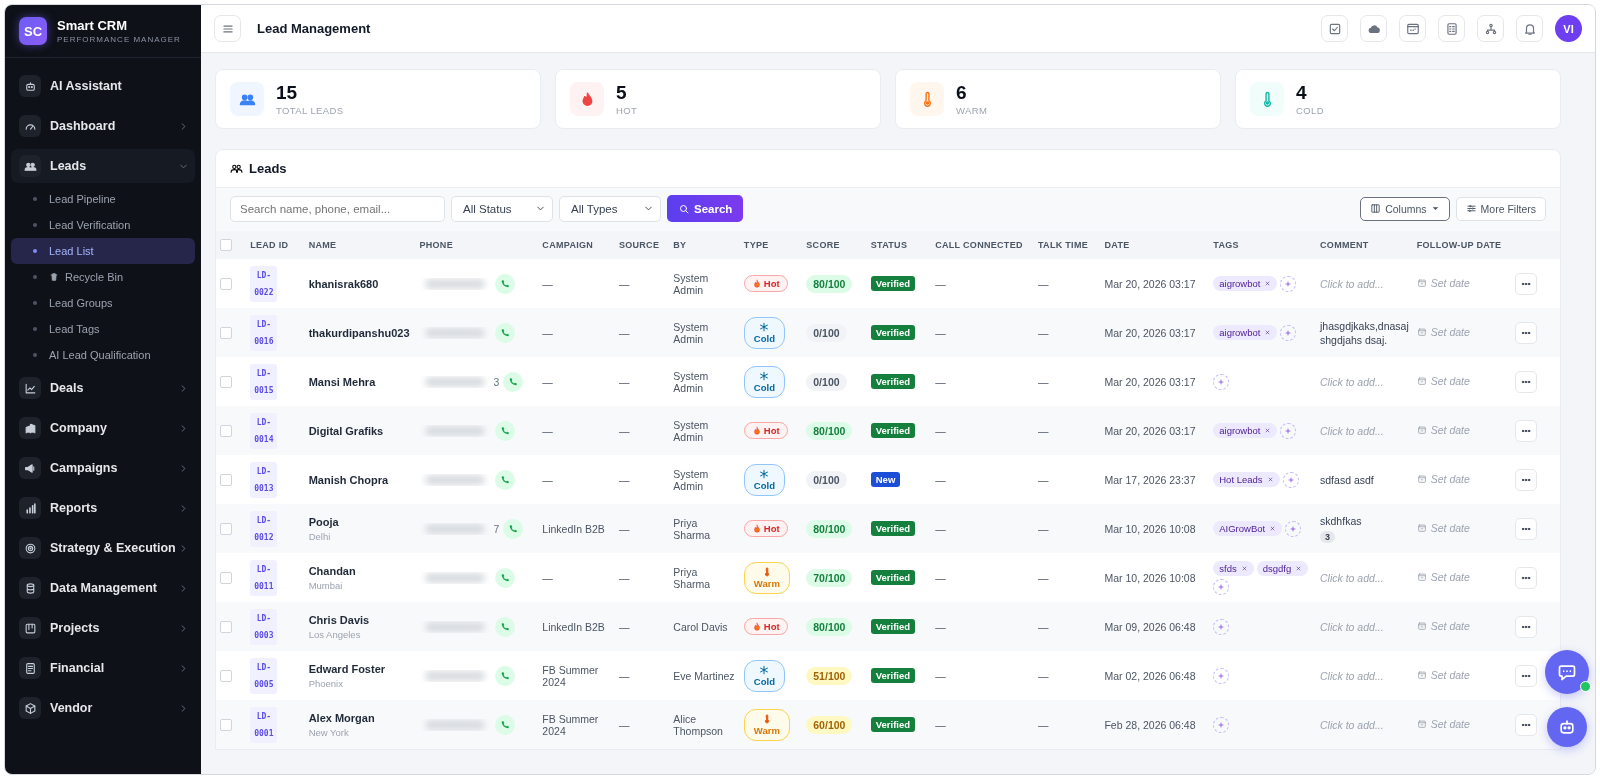  What do you see at coordinates (310, 110) in the screenshot?
I see `stat-label: TOTAL LEADS` at bounding box center [310, 110].